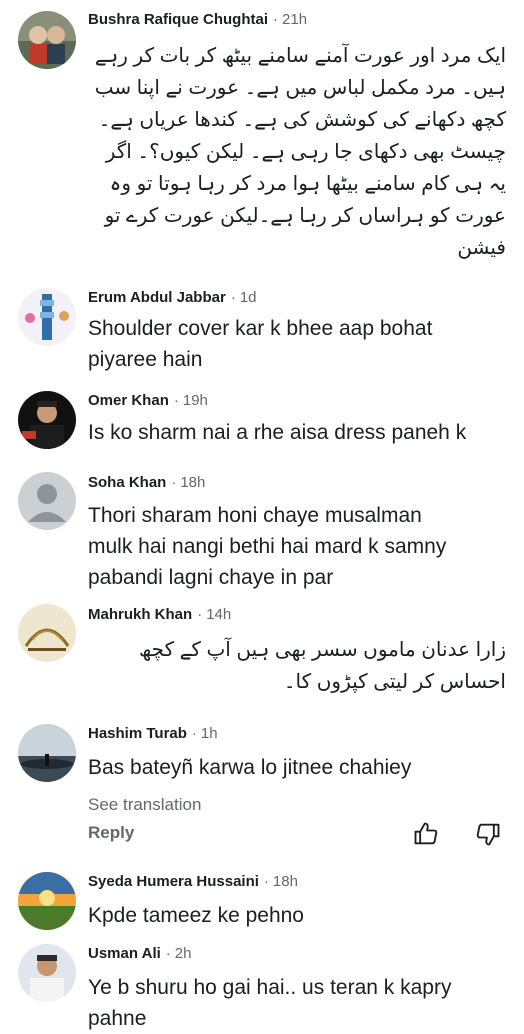 The height and width of the screenshot is (1034, 524). What do you see at coordinates (173, 881) in the screenshot?
I see `comment-author: Syeda Humera Hussaini` at bounding box center [173, 881].